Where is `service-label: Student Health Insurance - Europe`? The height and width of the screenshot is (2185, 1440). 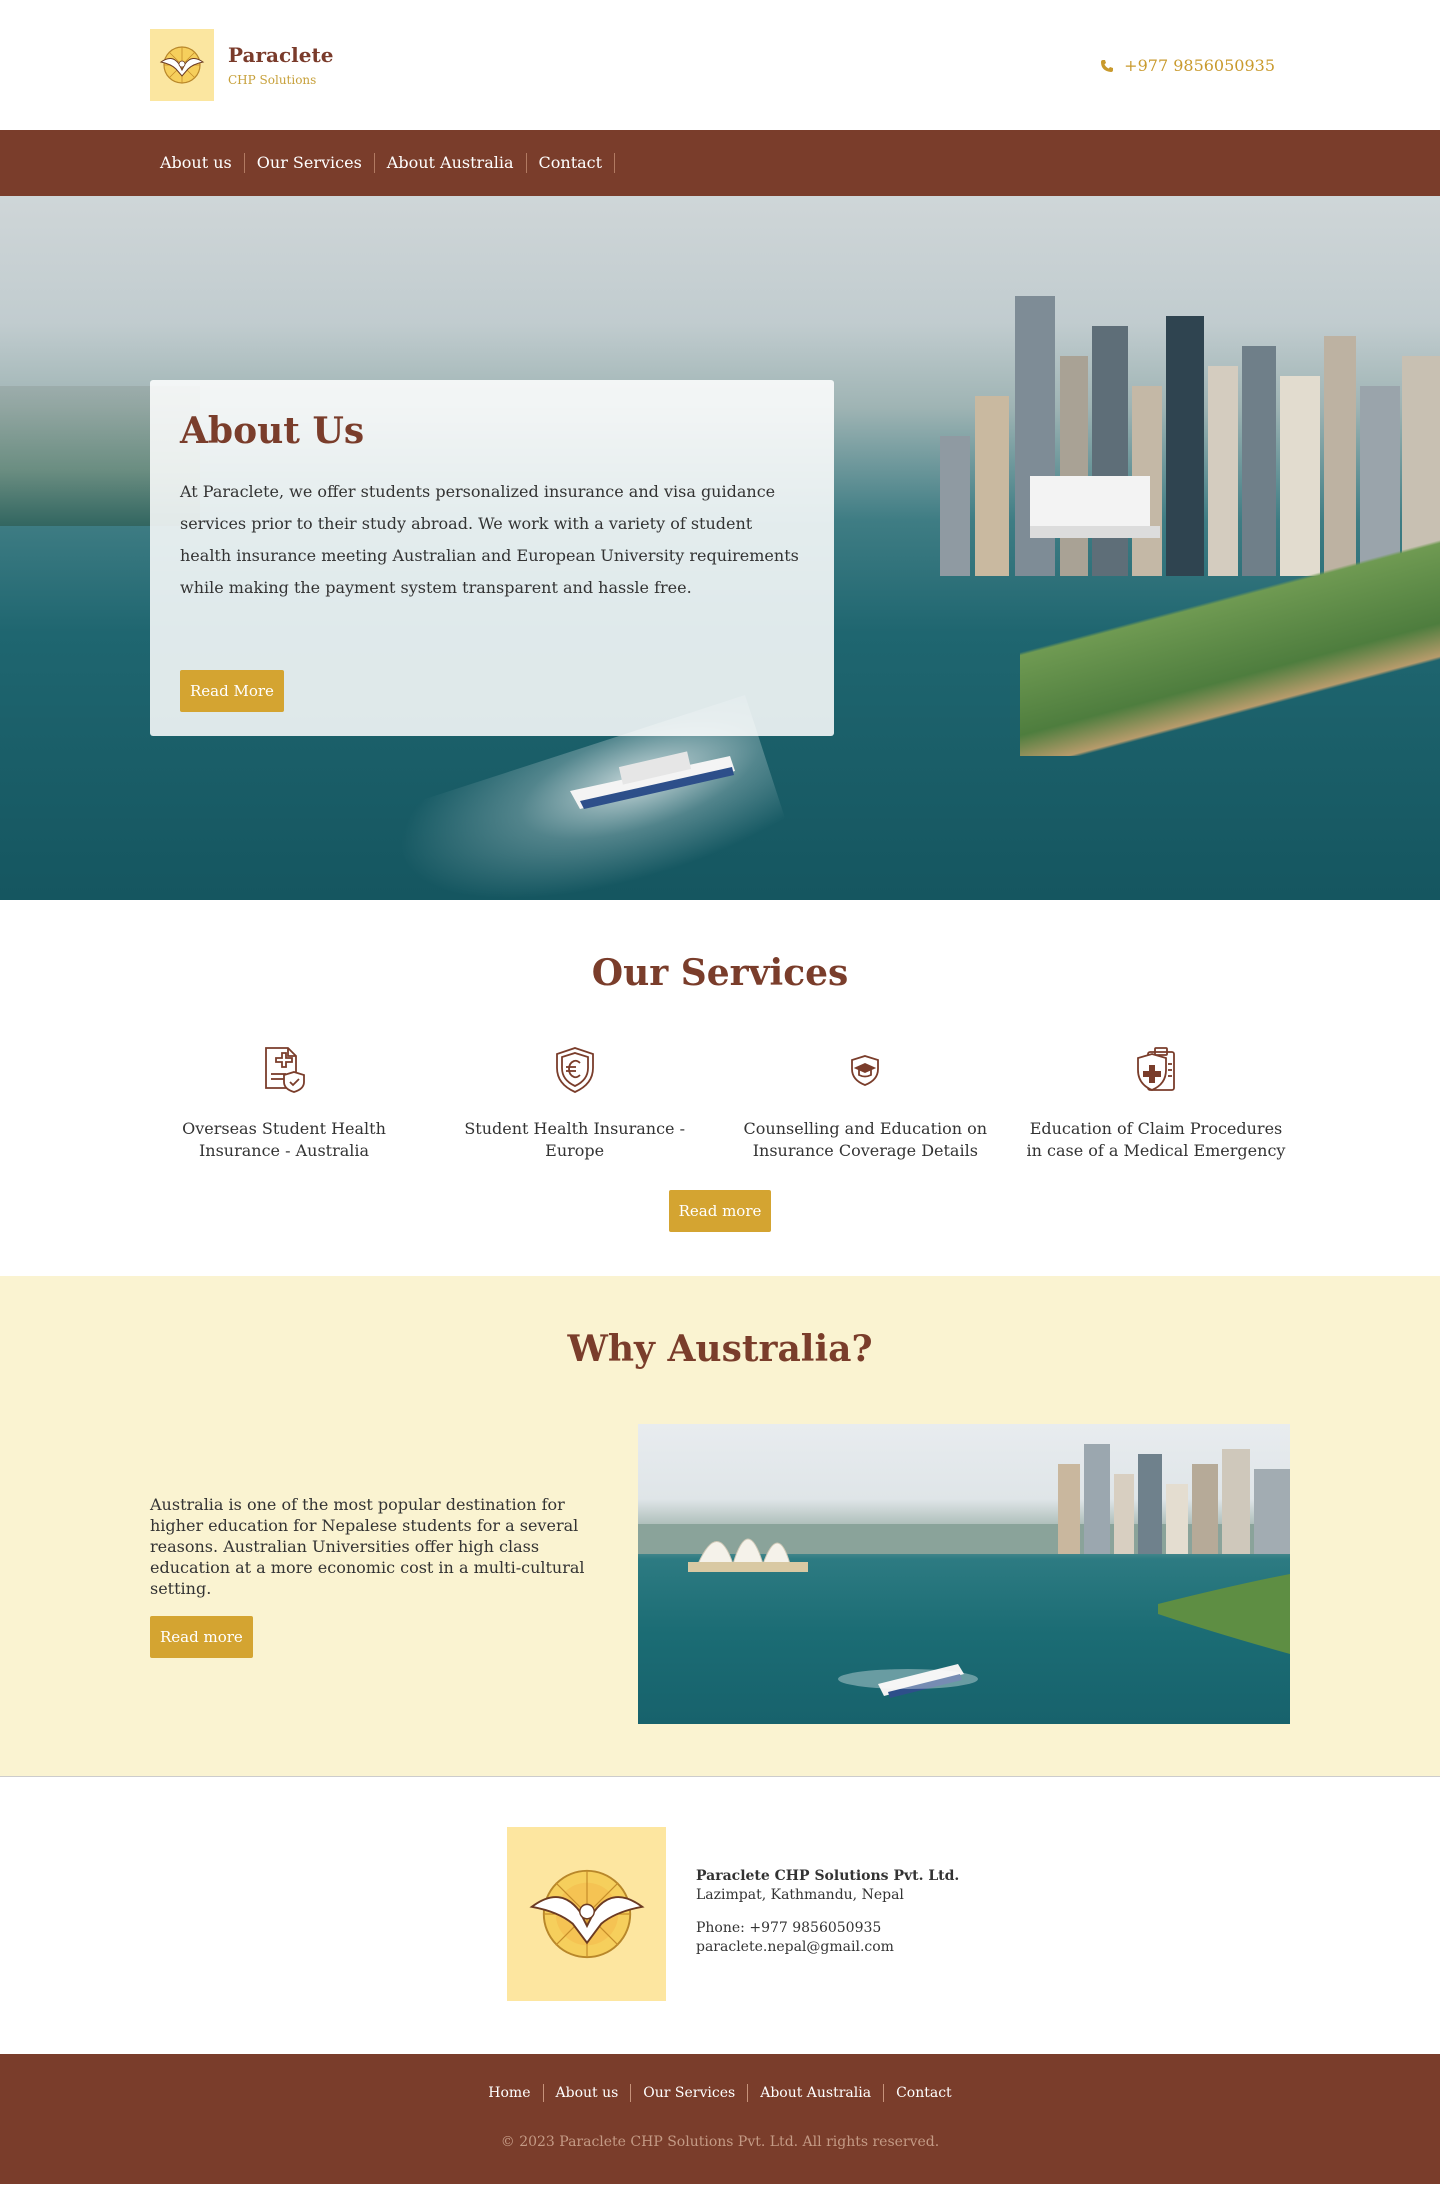
service-label: Student Health Insurance - Europe is located at coordinates (574, 1139).